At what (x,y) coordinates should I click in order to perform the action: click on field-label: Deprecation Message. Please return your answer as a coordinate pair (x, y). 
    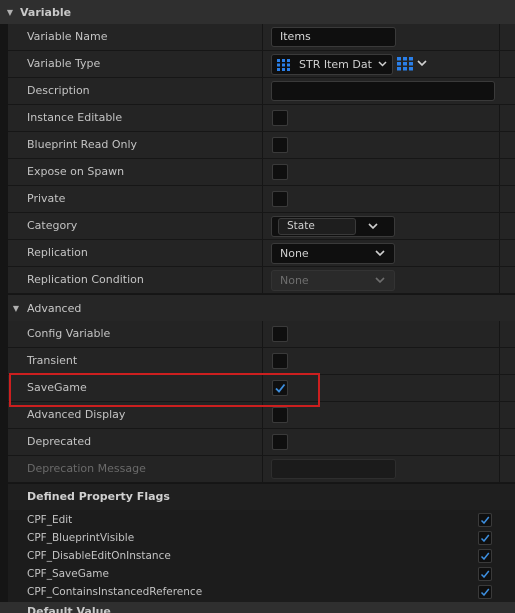
    Looking at the image, I should click on (86, 468).